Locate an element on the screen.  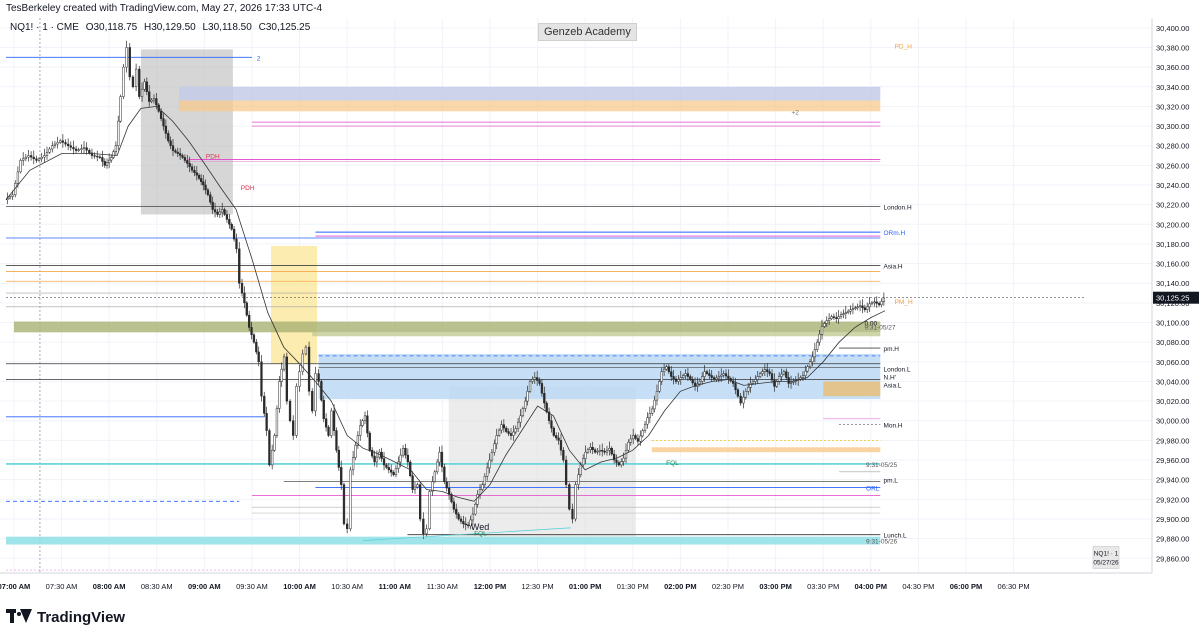
time-tick-label: 01:00 PM is located at coordinates (585, 586).